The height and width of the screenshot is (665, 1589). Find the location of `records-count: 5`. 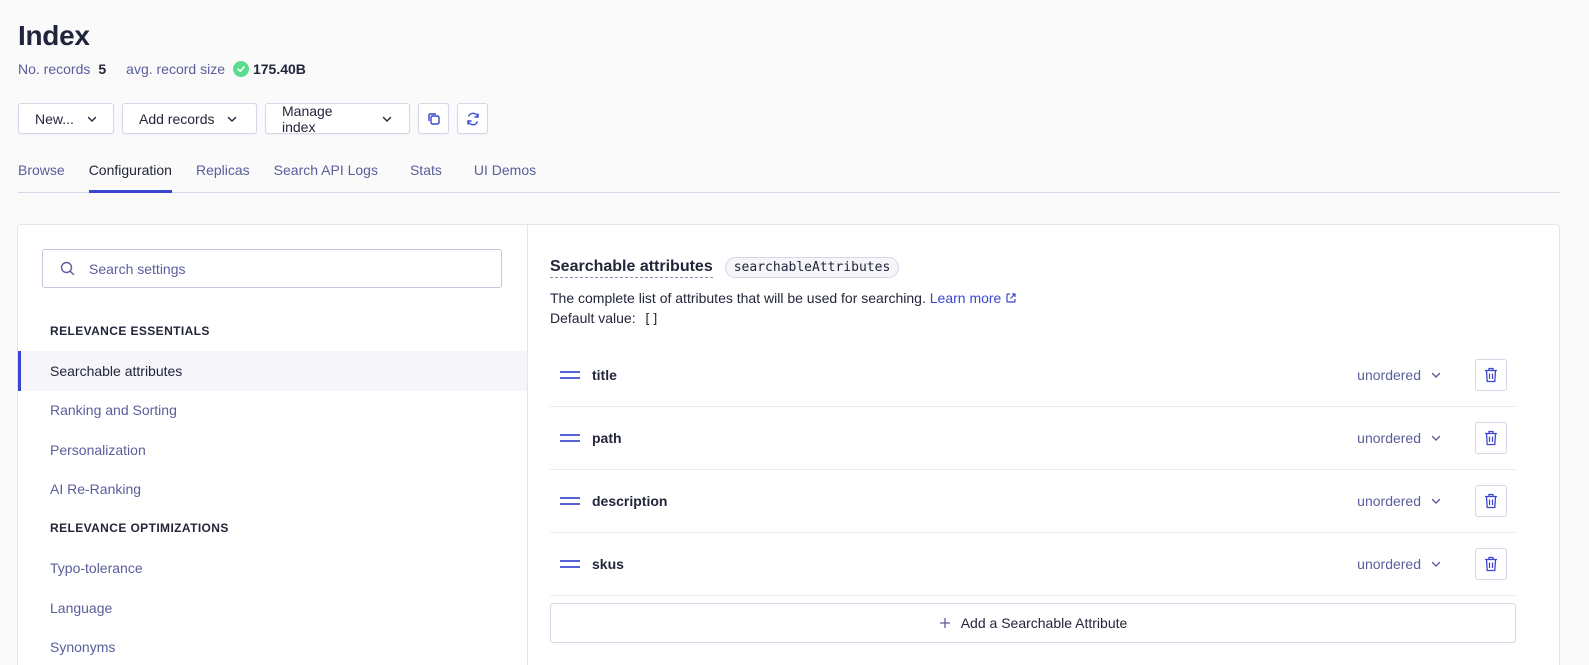

records-count: 5 is located at coordinates (102, 69).